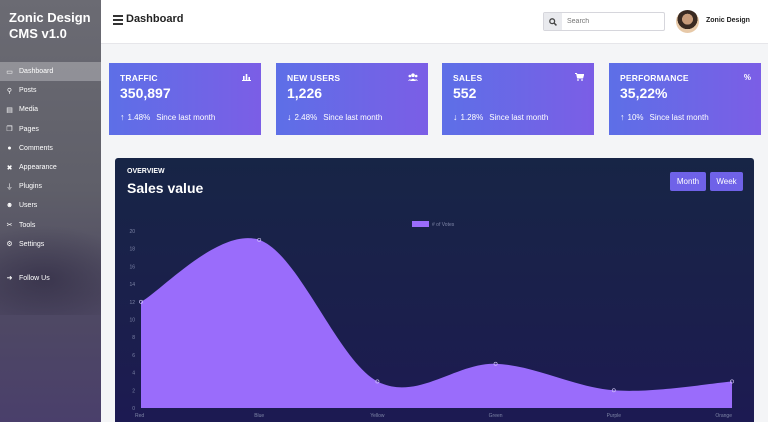 The width and height of the screenshot is (768, 422). I want to click on sidebar-item-appearance: ✖ Appearance, so click(50, 167).